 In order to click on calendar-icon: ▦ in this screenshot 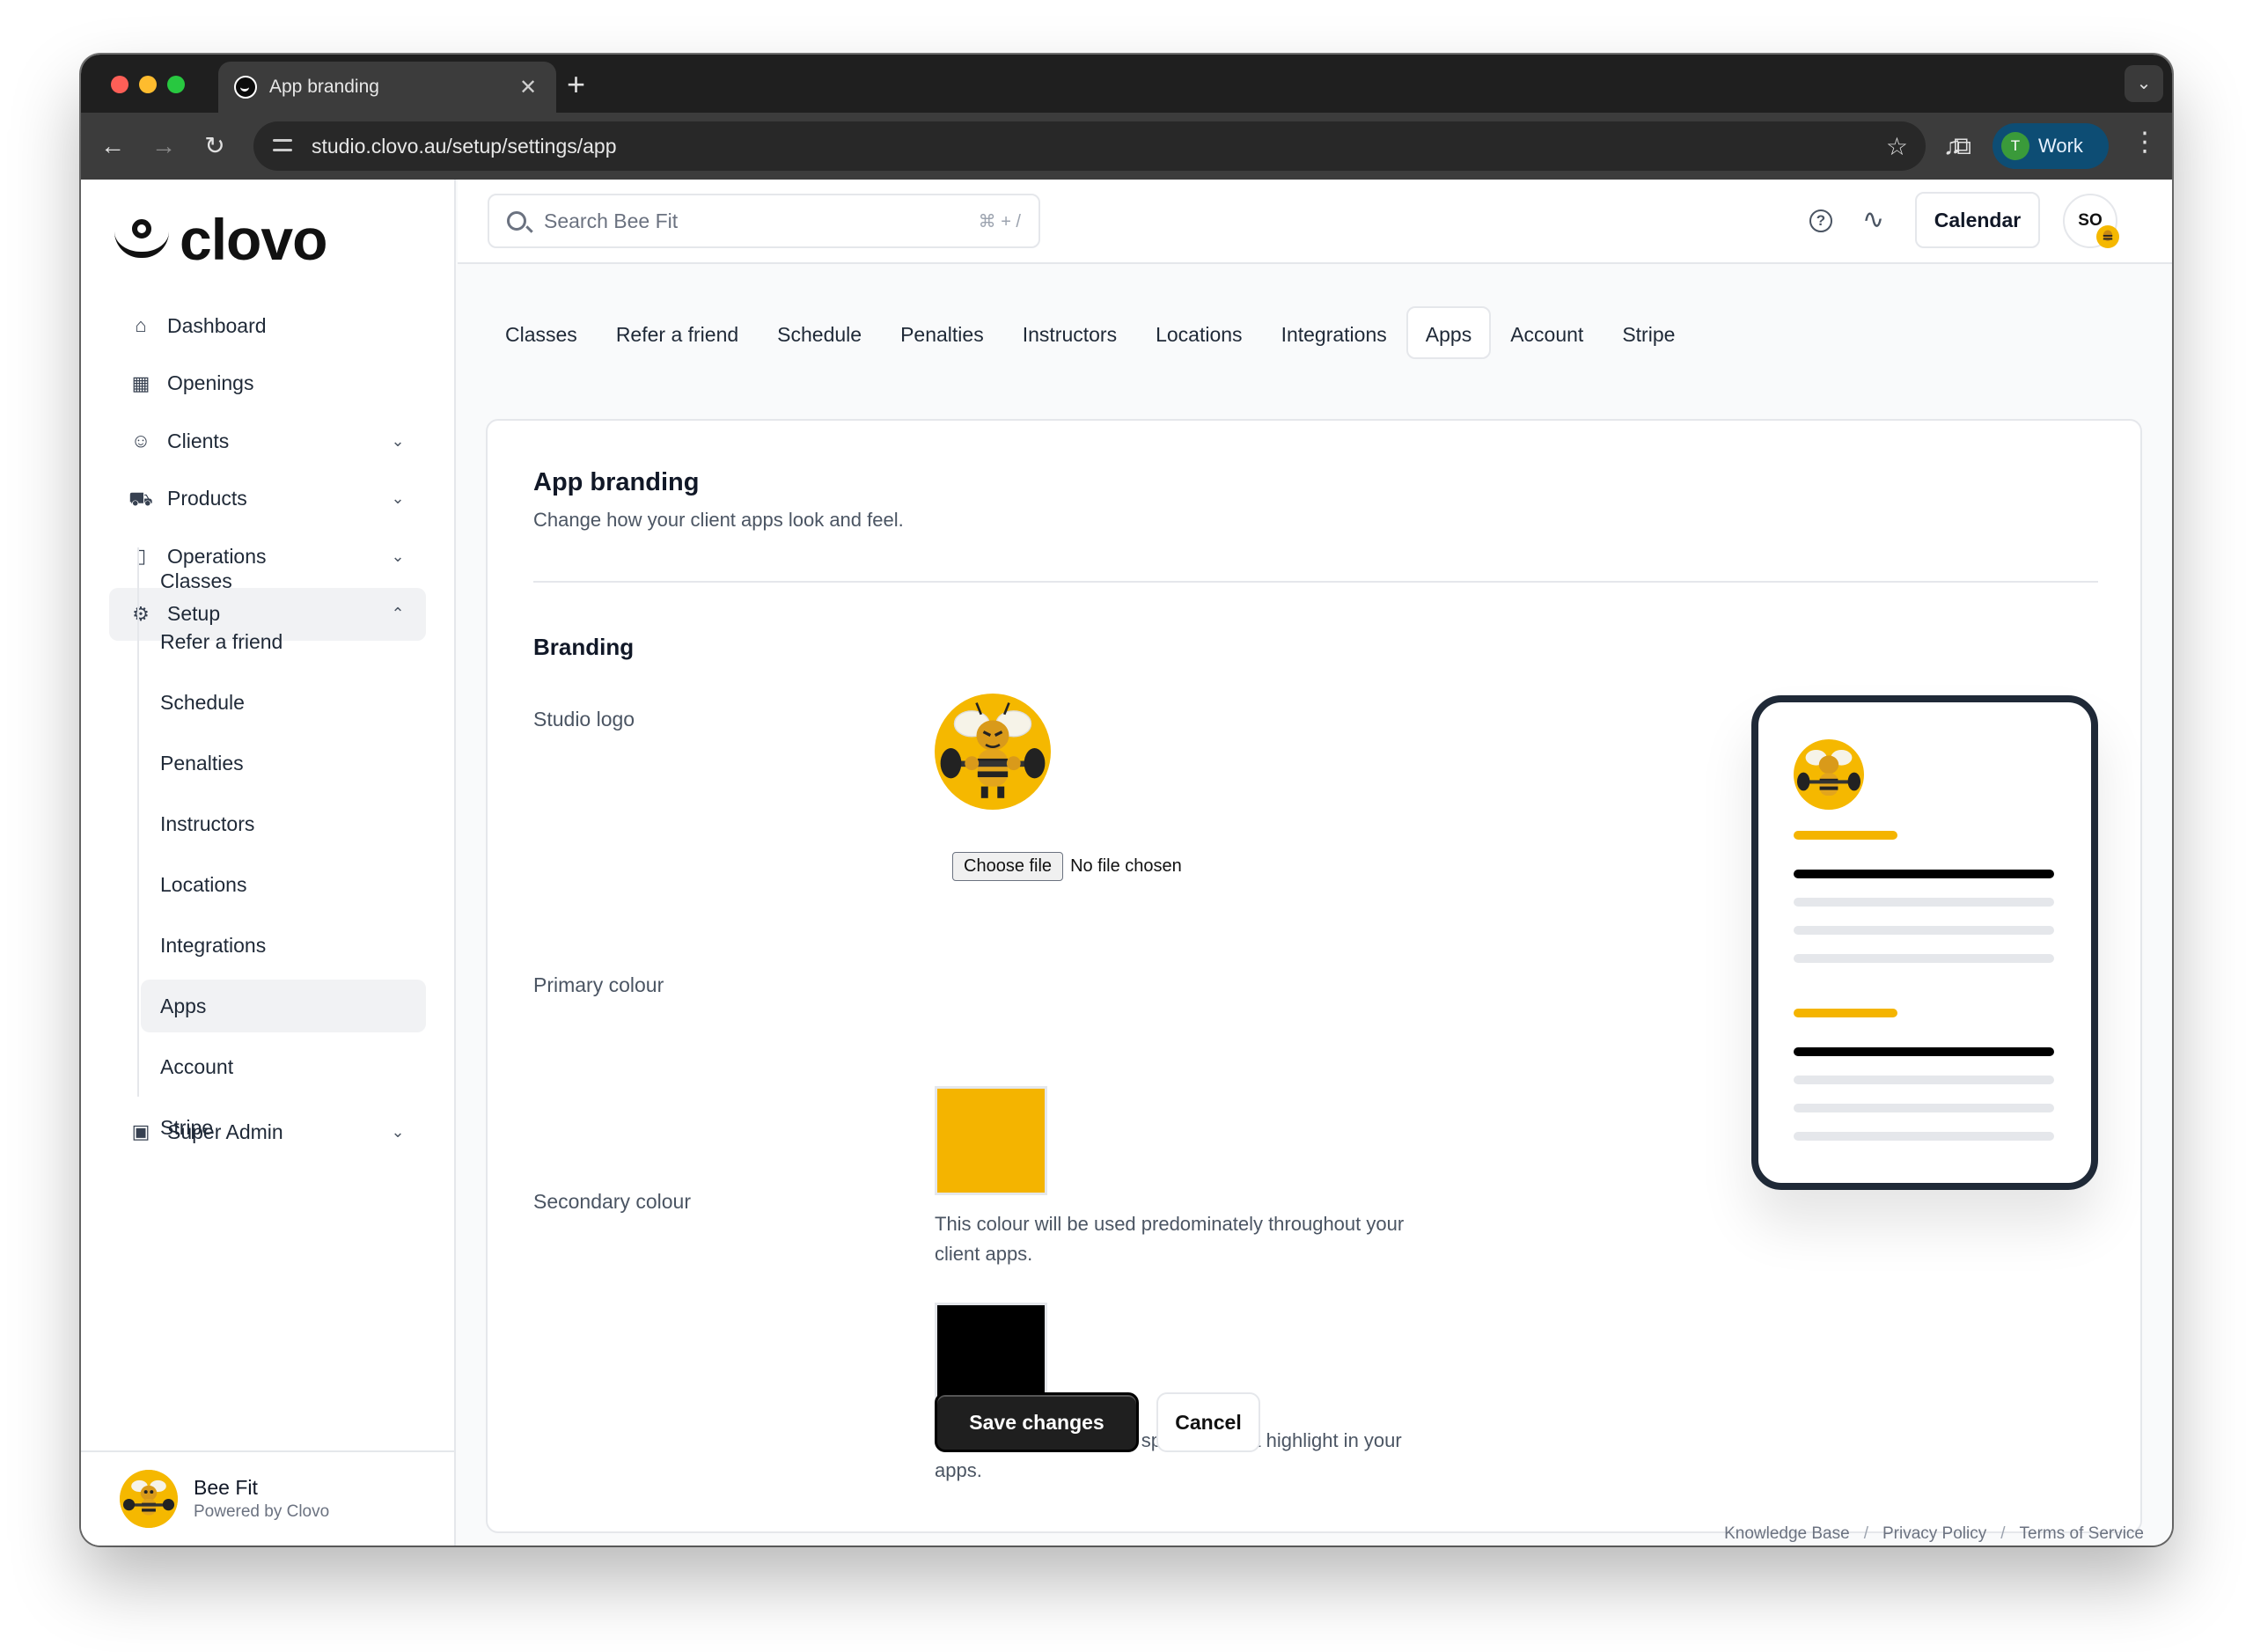, I will do `click(141, 382)`.